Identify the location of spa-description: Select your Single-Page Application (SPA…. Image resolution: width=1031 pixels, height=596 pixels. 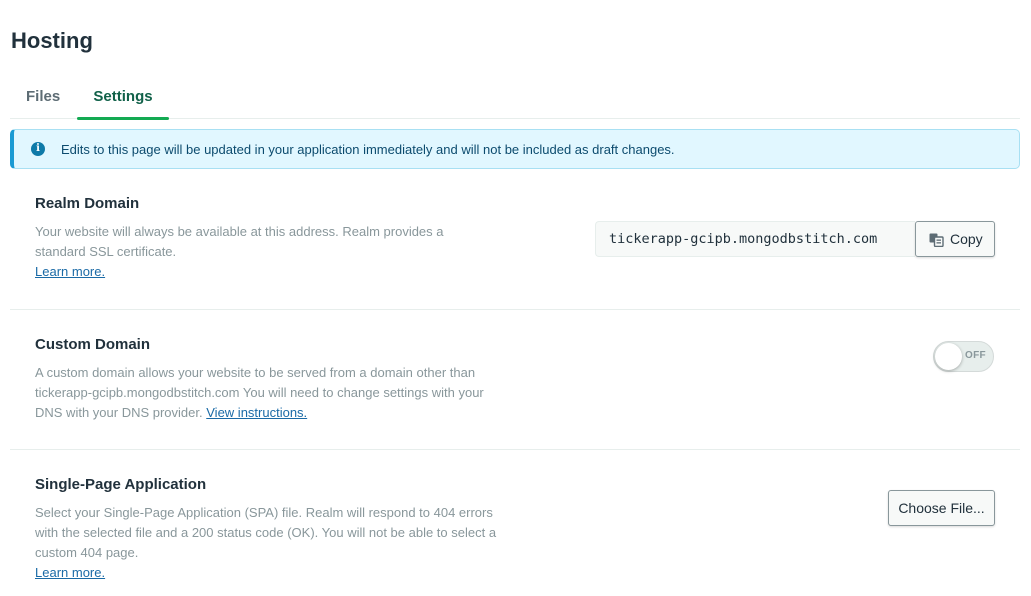
(270, 543).